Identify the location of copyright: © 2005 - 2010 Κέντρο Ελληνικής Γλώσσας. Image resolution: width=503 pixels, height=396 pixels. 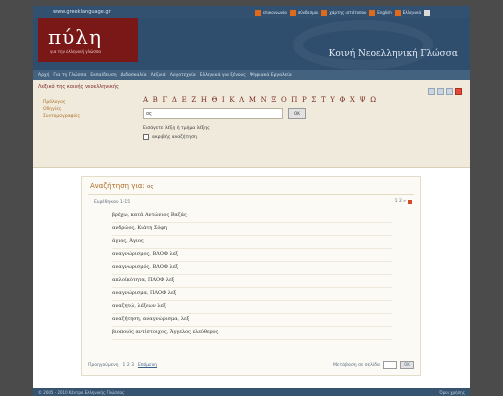
(81, 392).